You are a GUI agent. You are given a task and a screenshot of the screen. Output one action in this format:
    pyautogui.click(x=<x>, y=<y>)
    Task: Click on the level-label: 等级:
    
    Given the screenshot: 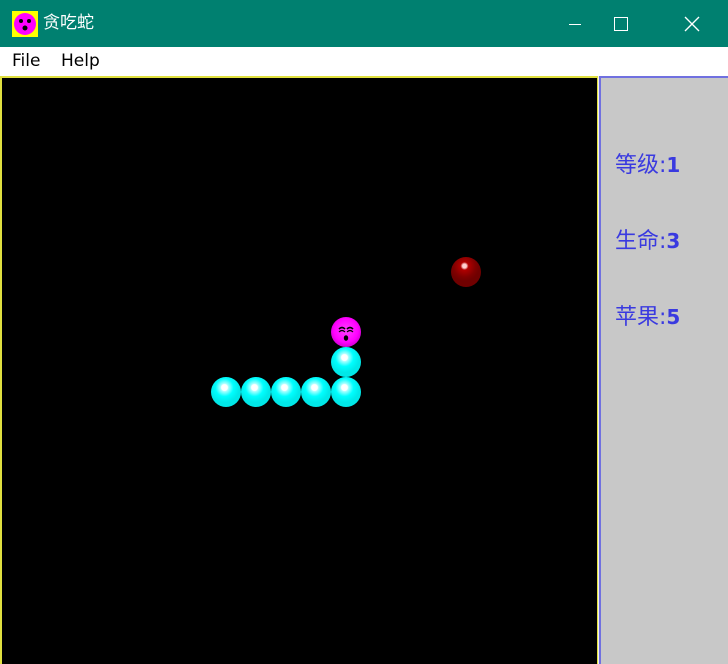 What is the action you would take?
    pyautogui.click(x=641, y=165)
    